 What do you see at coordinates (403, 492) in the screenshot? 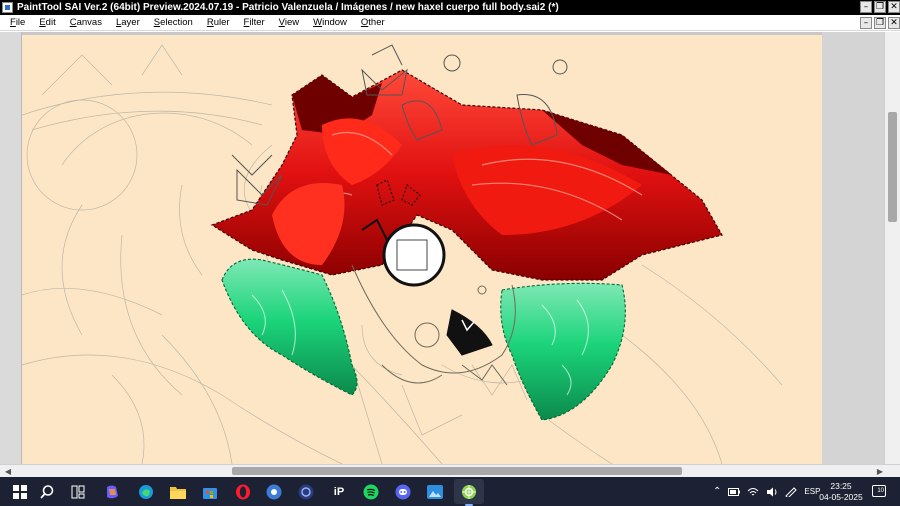
I see `discord-icon` at bounding box center [403, 492].